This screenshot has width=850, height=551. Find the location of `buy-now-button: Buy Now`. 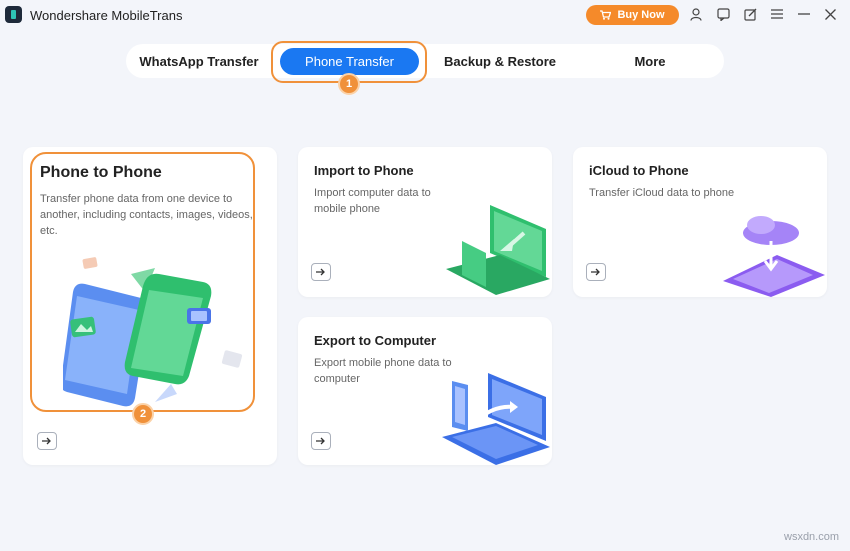

buy-now-button: Buy Now is located at coordinates (632, 15).